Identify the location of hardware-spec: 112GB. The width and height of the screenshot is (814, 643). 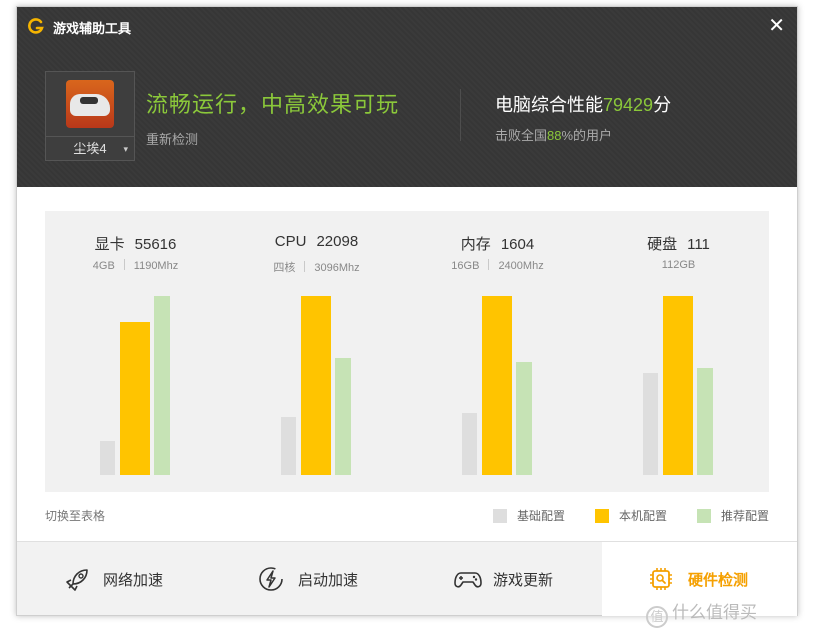
(678, 265).